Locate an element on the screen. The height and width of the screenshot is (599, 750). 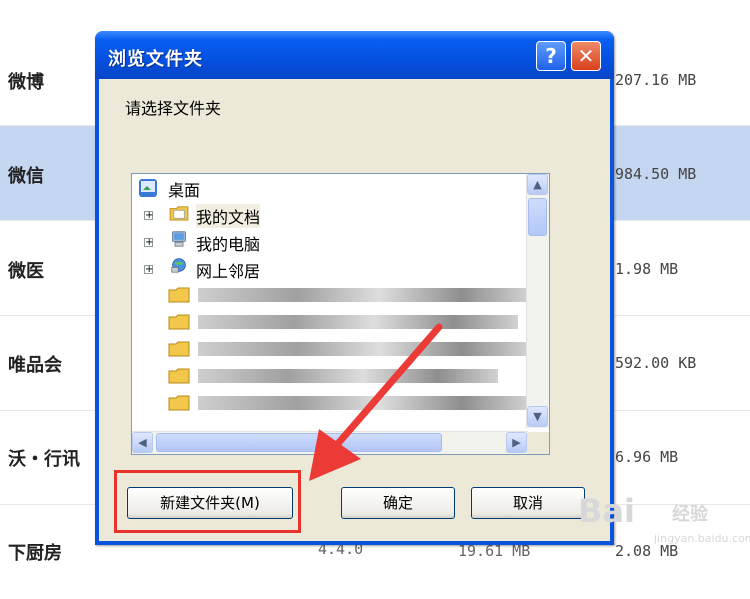
scrollbar-corner is located at coordinates (538, 443).